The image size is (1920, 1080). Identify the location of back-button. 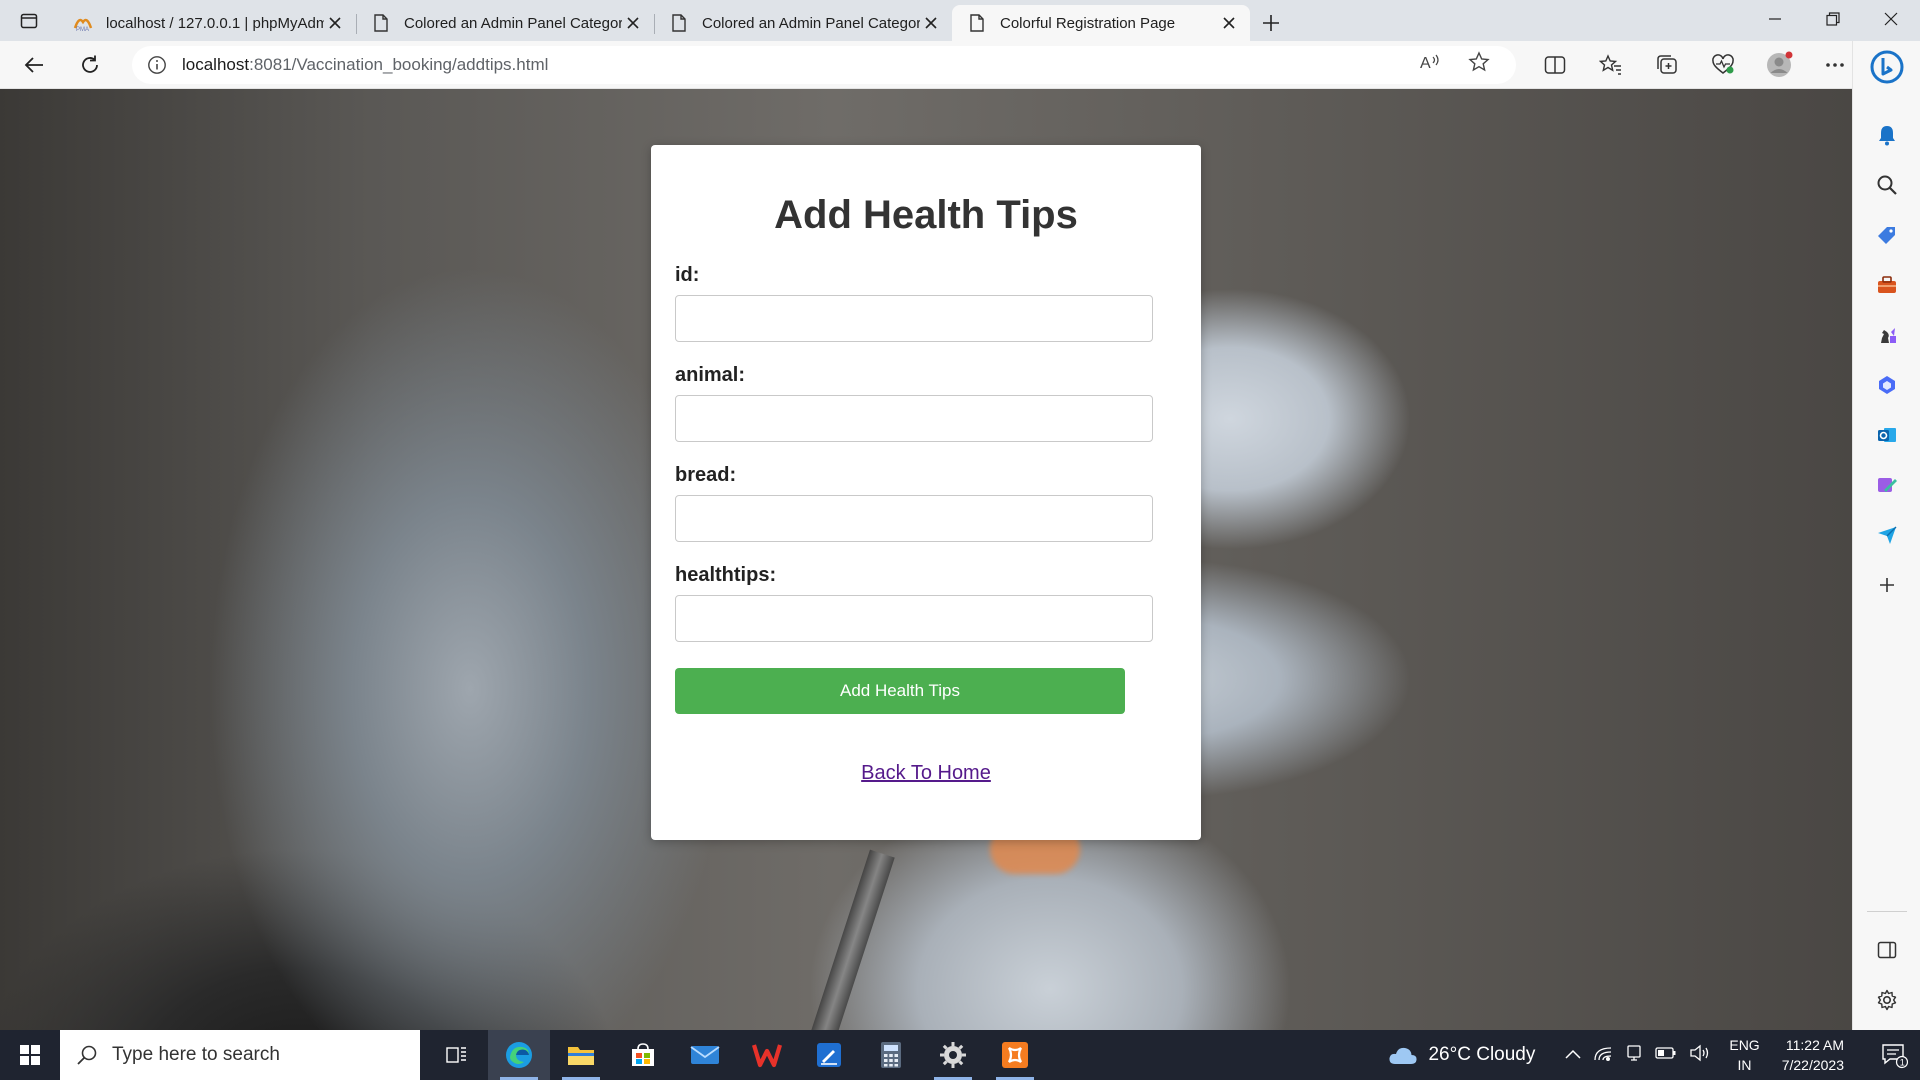
(34, 65).